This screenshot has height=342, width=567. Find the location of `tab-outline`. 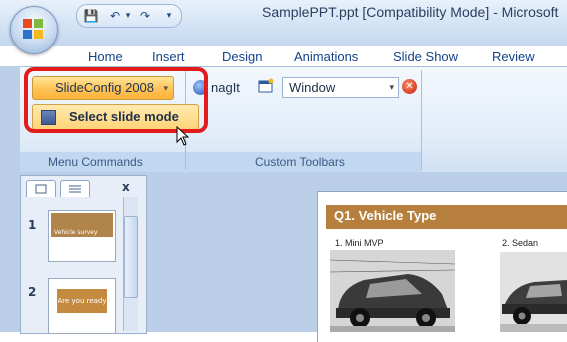

tab-outline is located at coordinates (75, 188).